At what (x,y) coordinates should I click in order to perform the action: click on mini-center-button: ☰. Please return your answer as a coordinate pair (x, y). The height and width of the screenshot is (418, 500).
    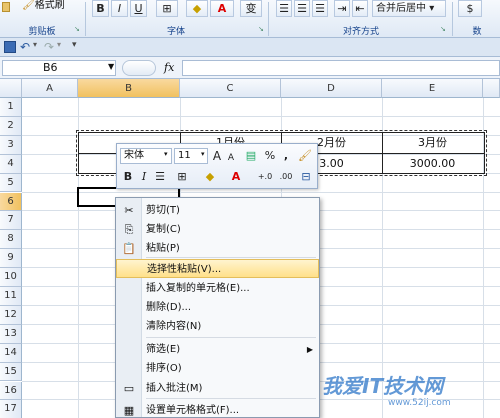
    Looking at the image, I should click on (160, 177).